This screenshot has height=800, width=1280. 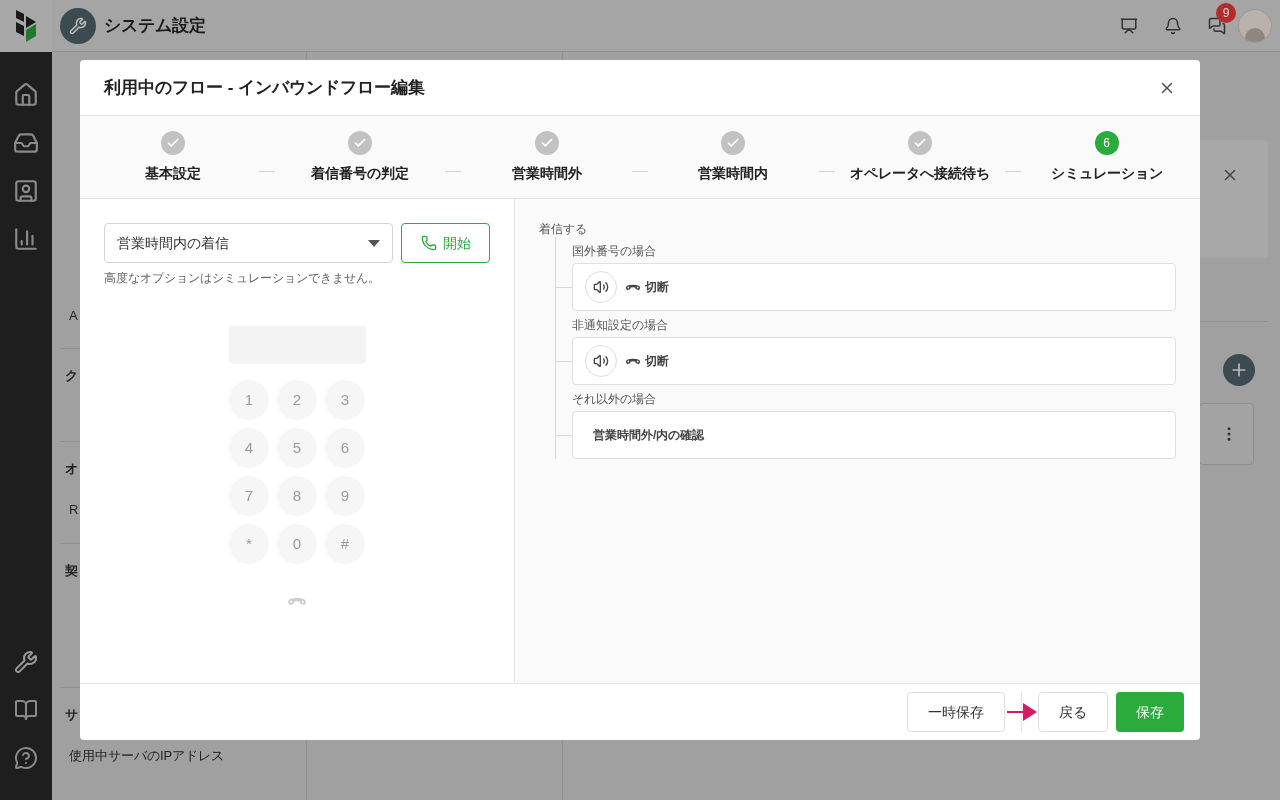 What do you see at coordinates (445, 243) in the screenshot?
I see `start-button: 開始` at bounding box center [445, 243].